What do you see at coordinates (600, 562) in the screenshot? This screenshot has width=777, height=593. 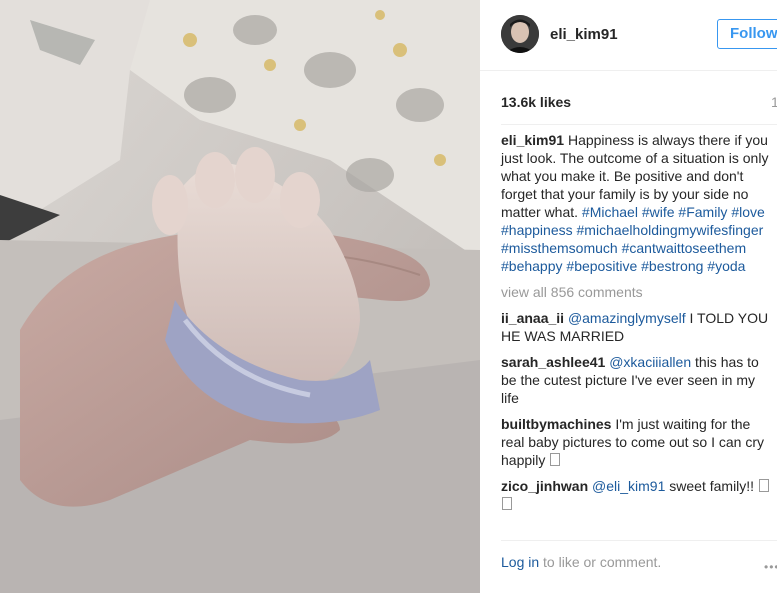 I see `login-prompt-text: to like or comment.` at bounding box center [600, 562].